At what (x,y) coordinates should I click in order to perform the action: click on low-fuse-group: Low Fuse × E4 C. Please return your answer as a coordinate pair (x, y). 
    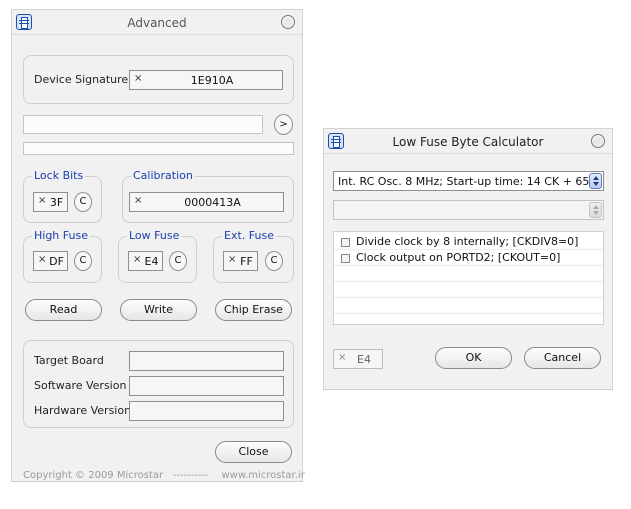
    Looking at the image, I should click on (157, 256).